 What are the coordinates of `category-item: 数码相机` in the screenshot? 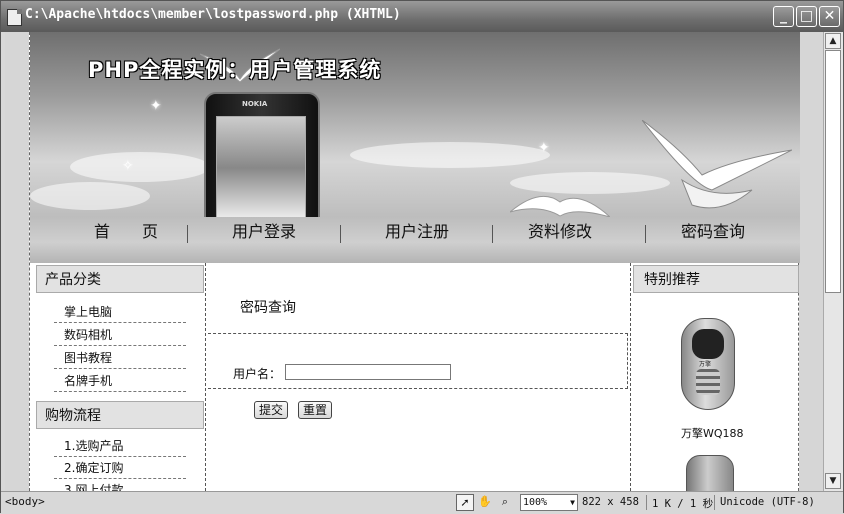 It's located at (120, 335).